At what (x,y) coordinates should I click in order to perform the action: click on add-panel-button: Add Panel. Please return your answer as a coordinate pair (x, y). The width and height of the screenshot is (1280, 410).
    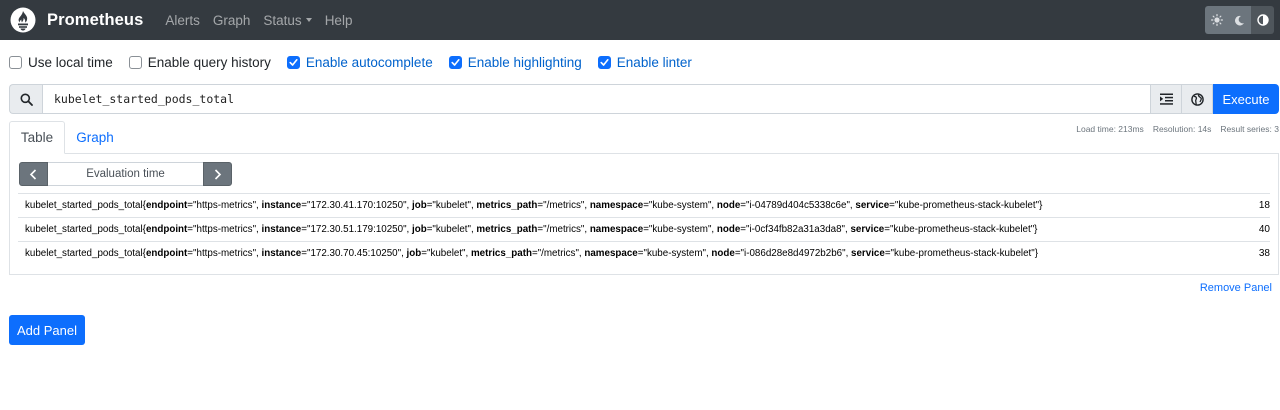
    Looking at the image, I should click on (47, 330).